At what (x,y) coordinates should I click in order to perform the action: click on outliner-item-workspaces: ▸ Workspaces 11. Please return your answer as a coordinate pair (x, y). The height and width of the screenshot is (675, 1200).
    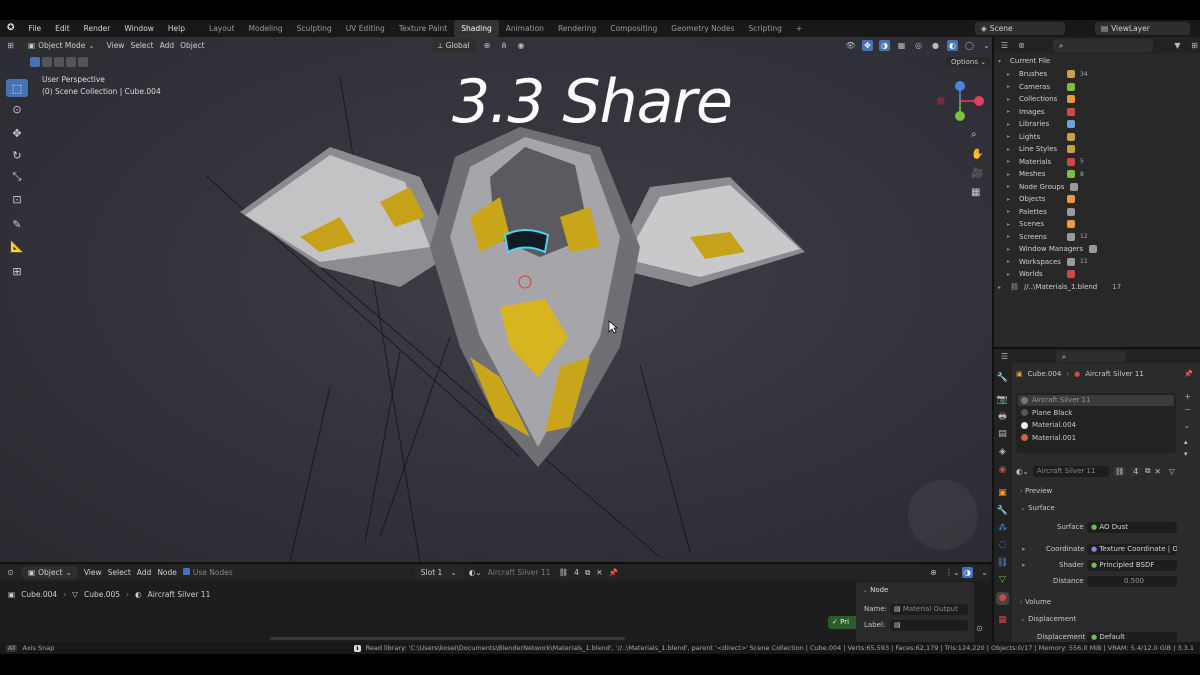
    Looking at the image, I should click on (1047, 262).